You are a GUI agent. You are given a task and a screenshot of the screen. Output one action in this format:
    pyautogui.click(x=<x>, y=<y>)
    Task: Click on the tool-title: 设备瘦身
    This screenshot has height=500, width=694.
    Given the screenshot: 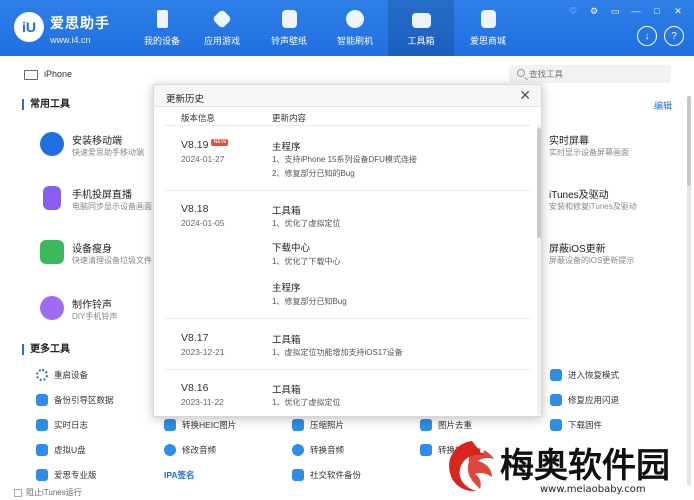 What is the action you would take?
    pyautogui.click(x=92, y=249)
    